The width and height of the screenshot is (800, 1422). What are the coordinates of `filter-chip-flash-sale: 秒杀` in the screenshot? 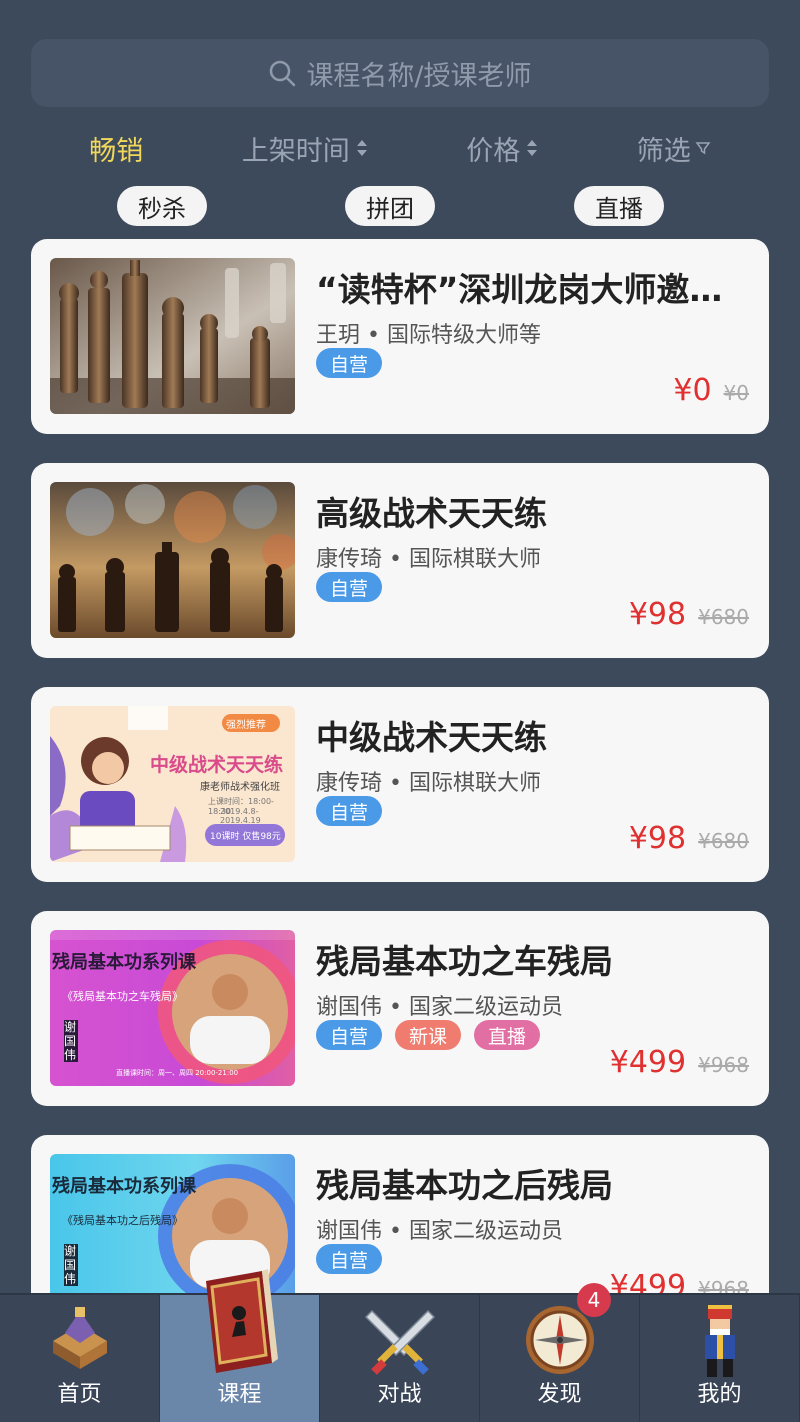 It's located at (162, 206).